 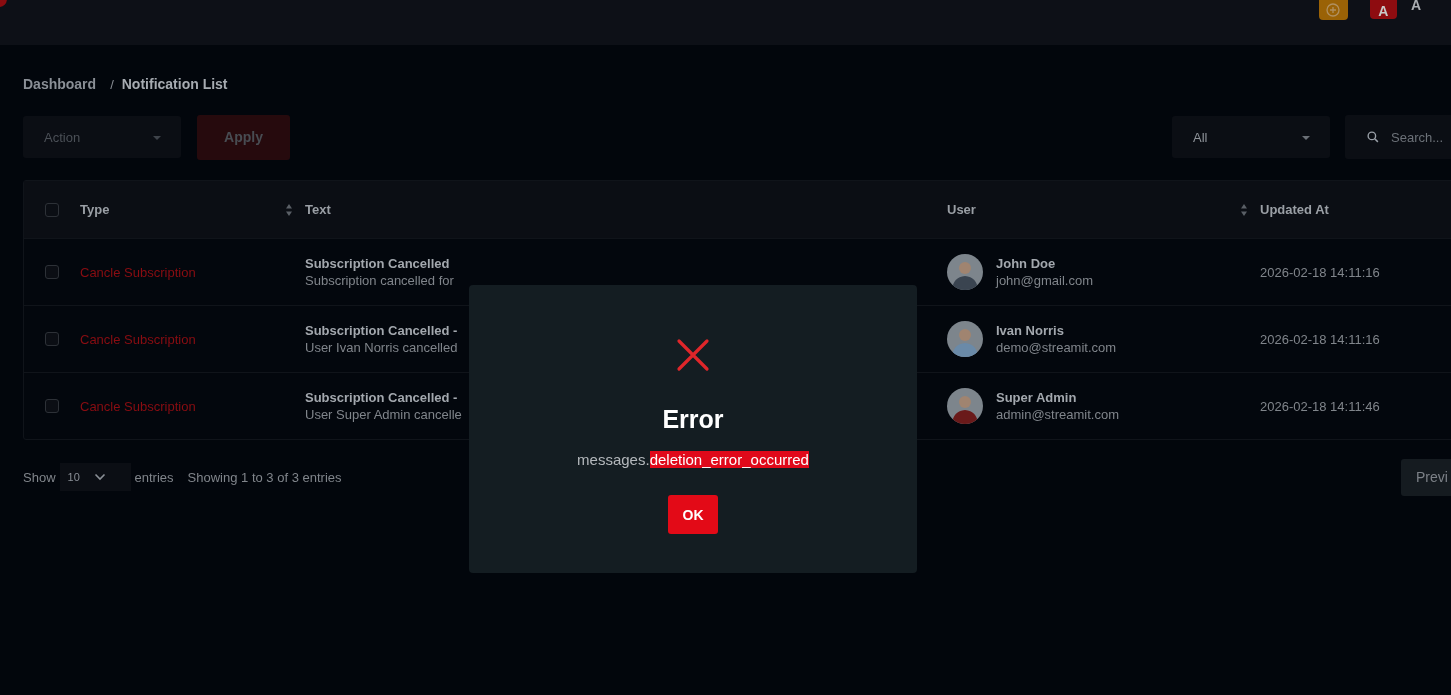 What do you see at coordinates (379, 280) in the screenshot?
I see `notification-text: Subscription cancelled for` at bounding box center [379, 280].